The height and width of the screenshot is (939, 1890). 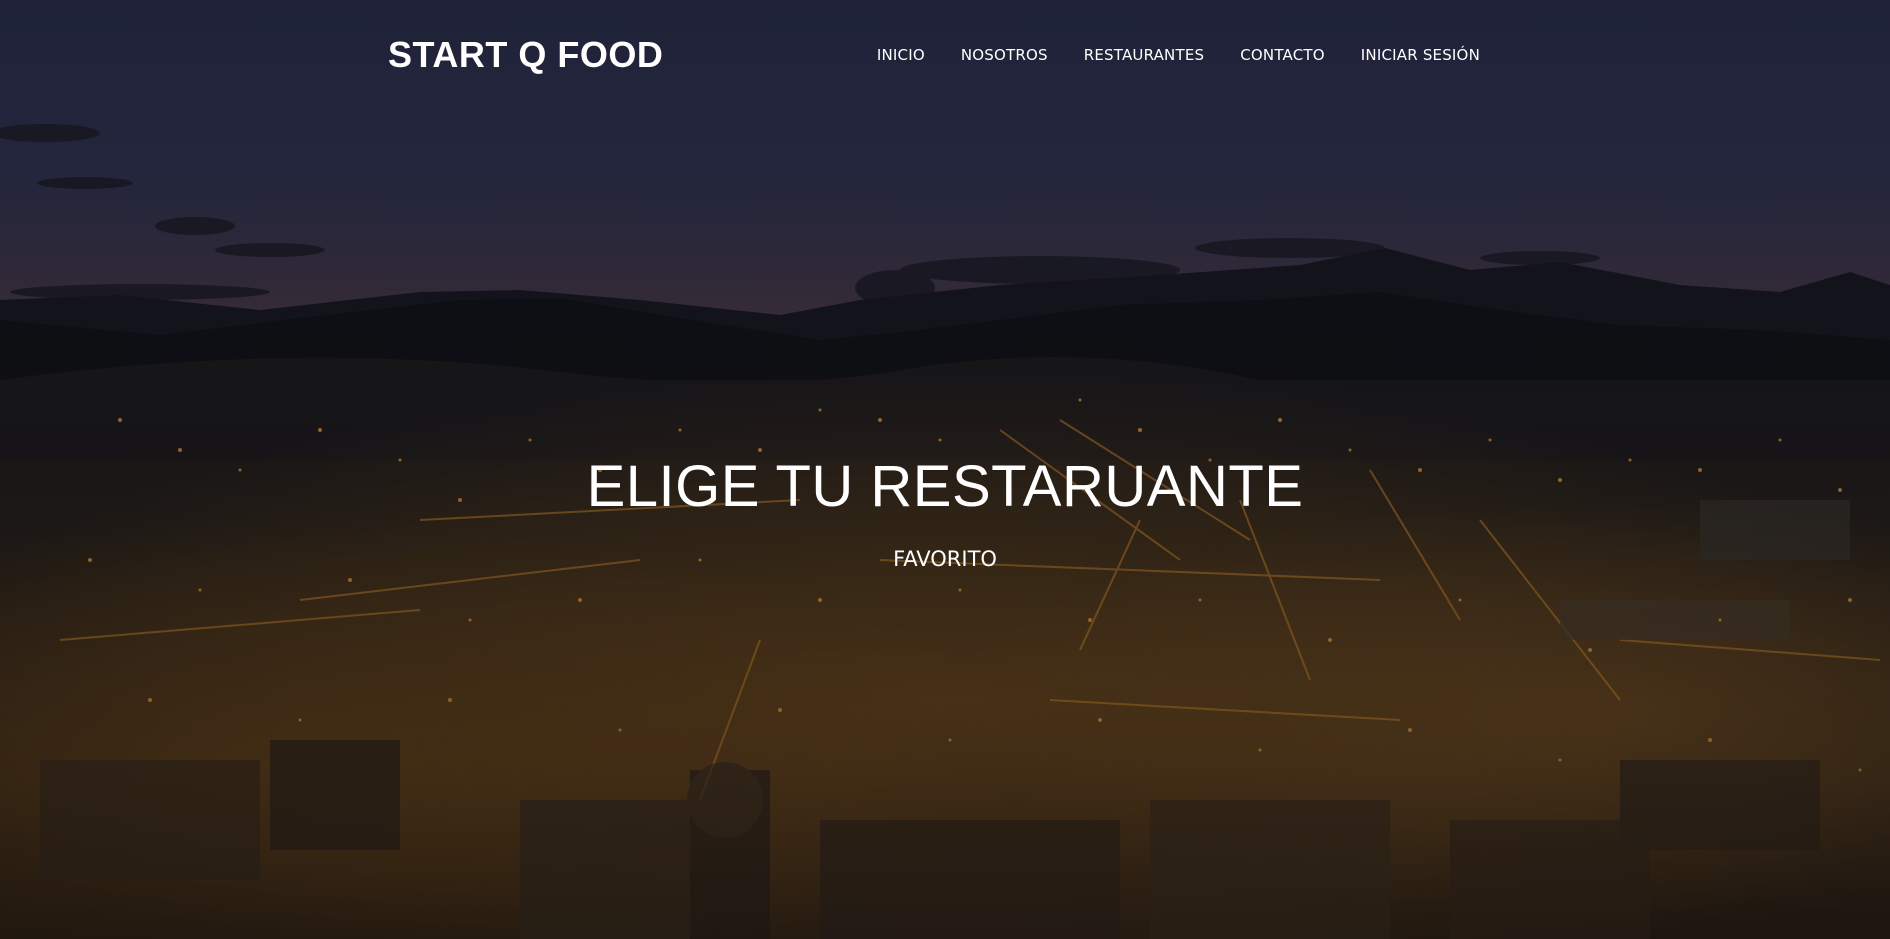 I want to click on nav-item-contacto: CONTACTO, so click(x=1282, y=55).